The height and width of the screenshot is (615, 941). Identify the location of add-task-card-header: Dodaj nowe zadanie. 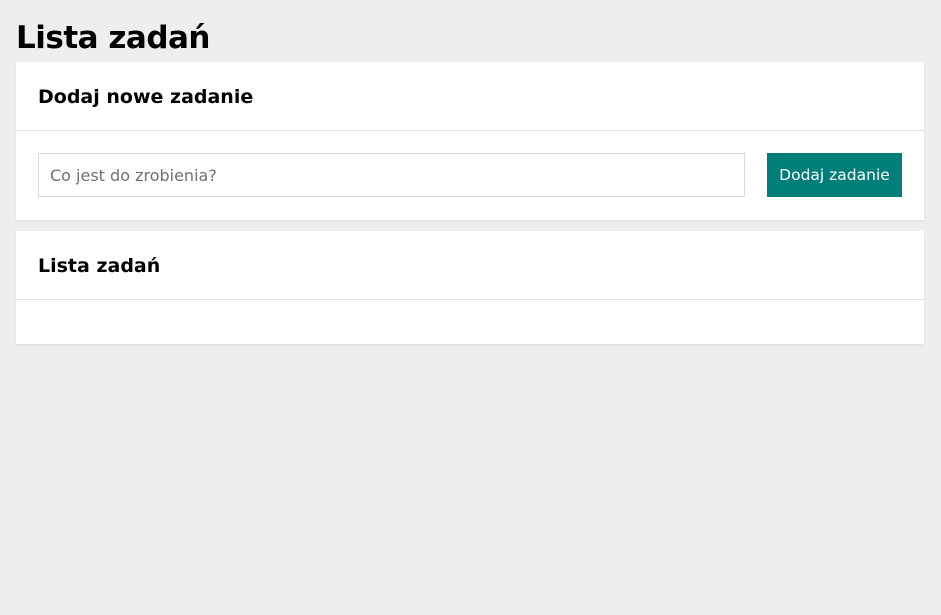
(470, 96).